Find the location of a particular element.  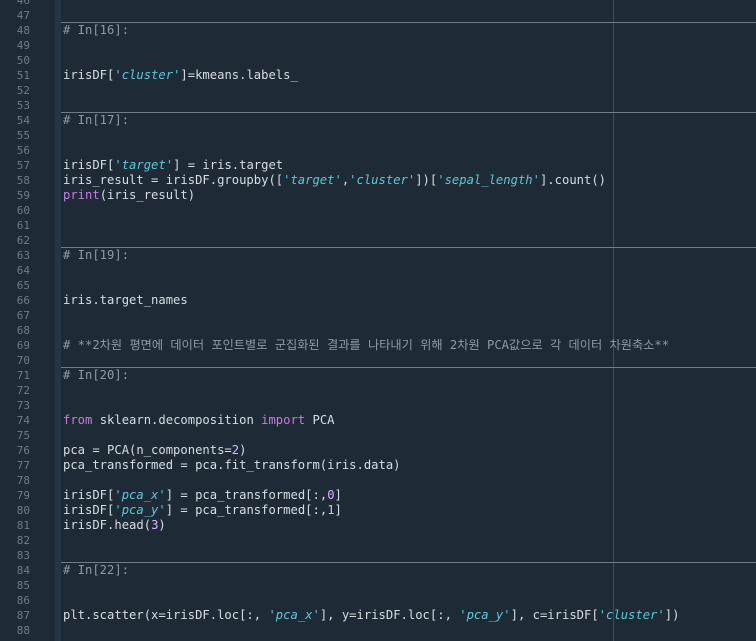

code-text: irisDF['cluster']=kmeans.labels_ is located at coordinates (180, 75).